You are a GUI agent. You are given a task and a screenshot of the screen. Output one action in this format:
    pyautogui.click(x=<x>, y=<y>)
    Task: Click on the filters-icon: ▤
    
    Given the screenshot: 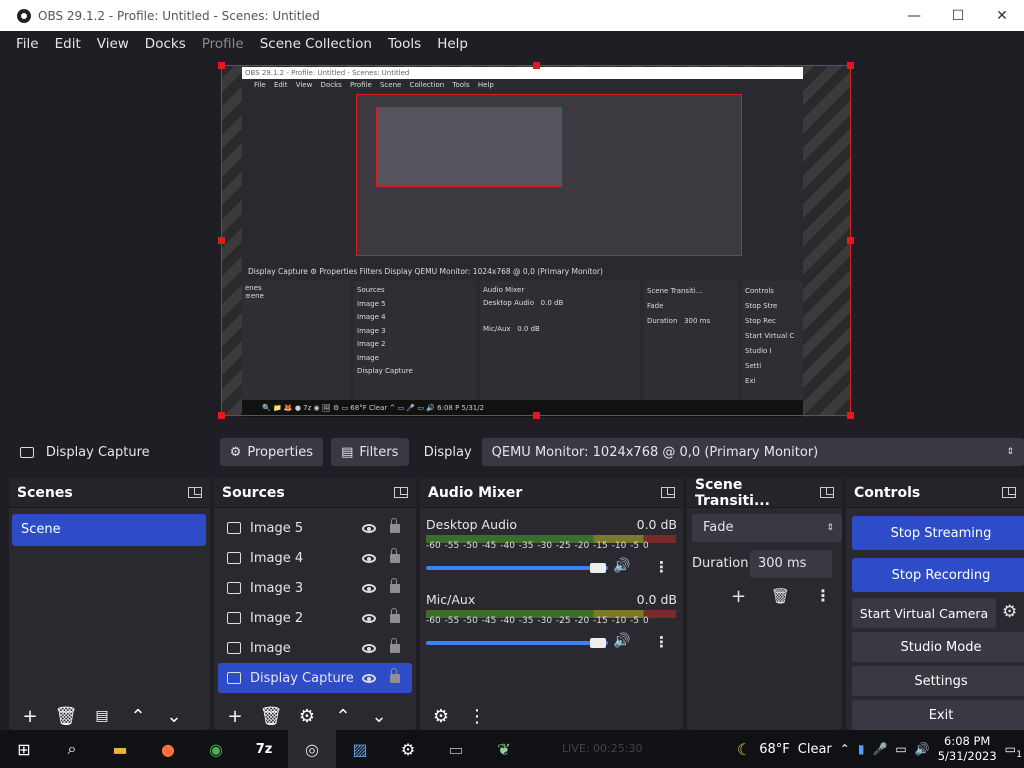 What is the action you would take?
    pyautogui.click(x=102, y=716)
    